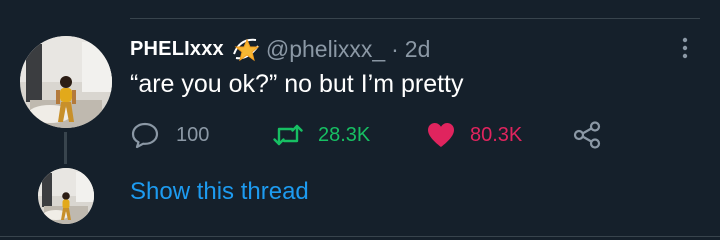 The height and width of the screenshot is (240, 720). Describe the element at coordinates (418, 49) in the screenshot. I see `tweet-timestamp: 2d` at that location.